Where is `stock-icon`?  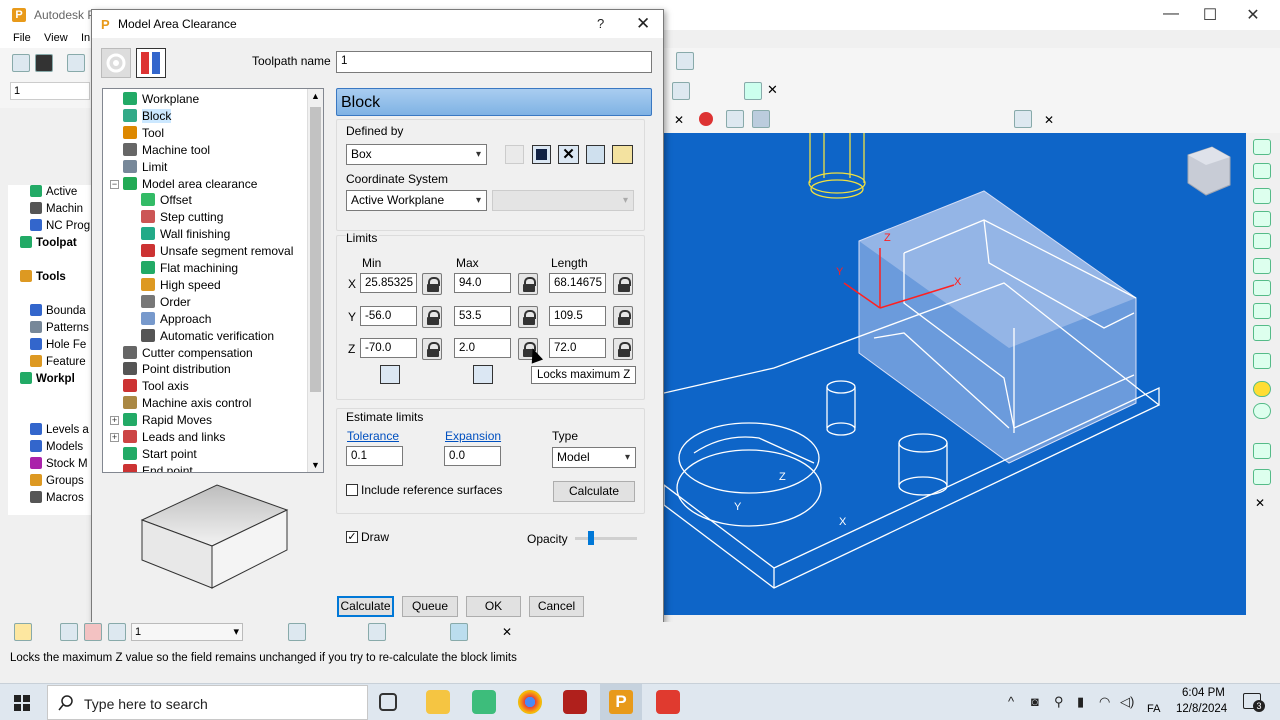
stock-icon is located at coordinates (1262, 361).